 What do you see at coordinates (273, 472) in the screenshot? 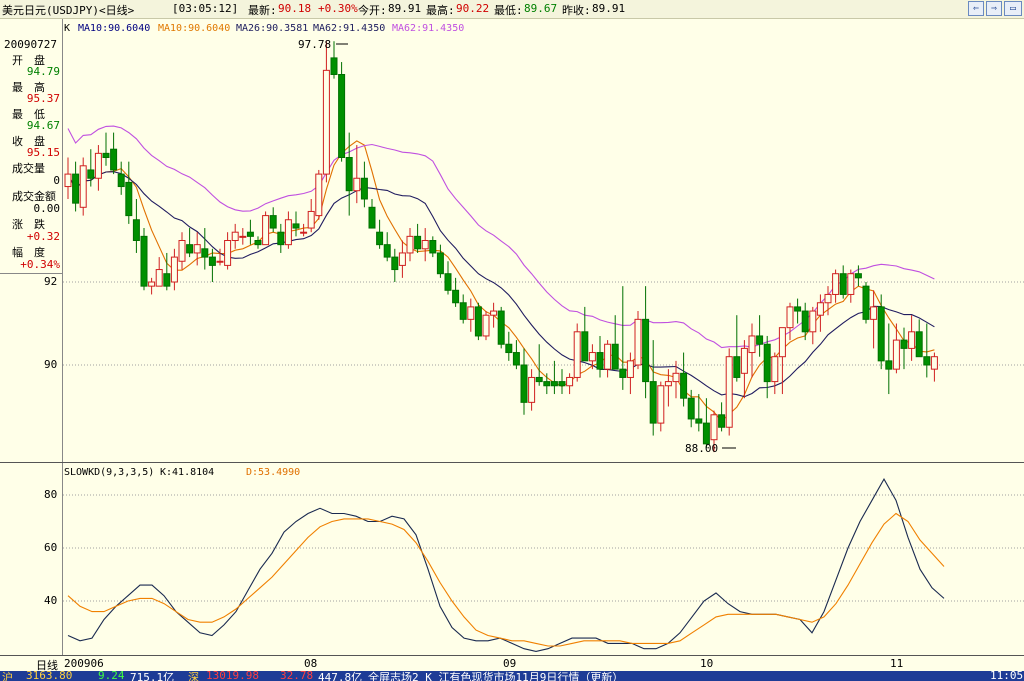
I see `indicator-d-label: D:53.4990` at bounding box center [273, 472].